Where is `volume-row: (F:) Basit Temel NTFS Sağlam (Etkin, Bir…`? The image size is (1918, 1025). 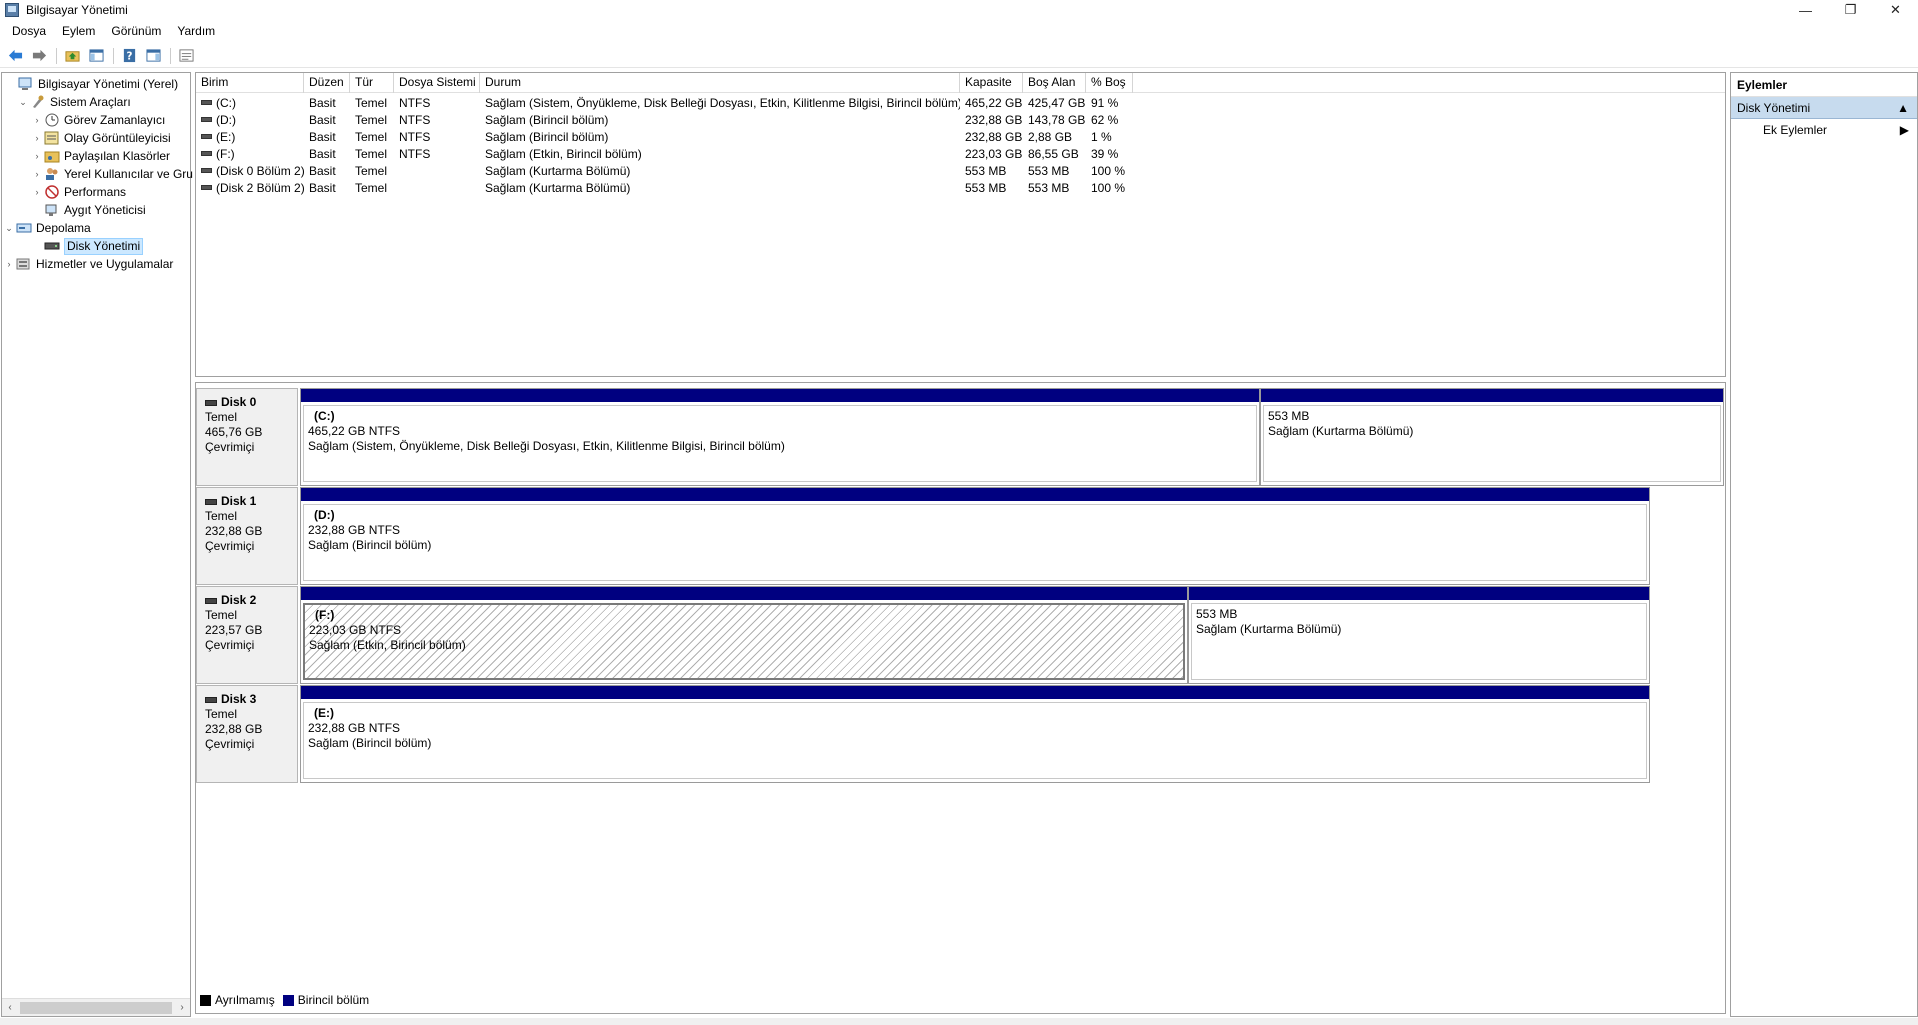 volume-row: (F:) Basit Temel NTFS Sağlam (Etkin, Bir… is located at coordinates (664, 154).